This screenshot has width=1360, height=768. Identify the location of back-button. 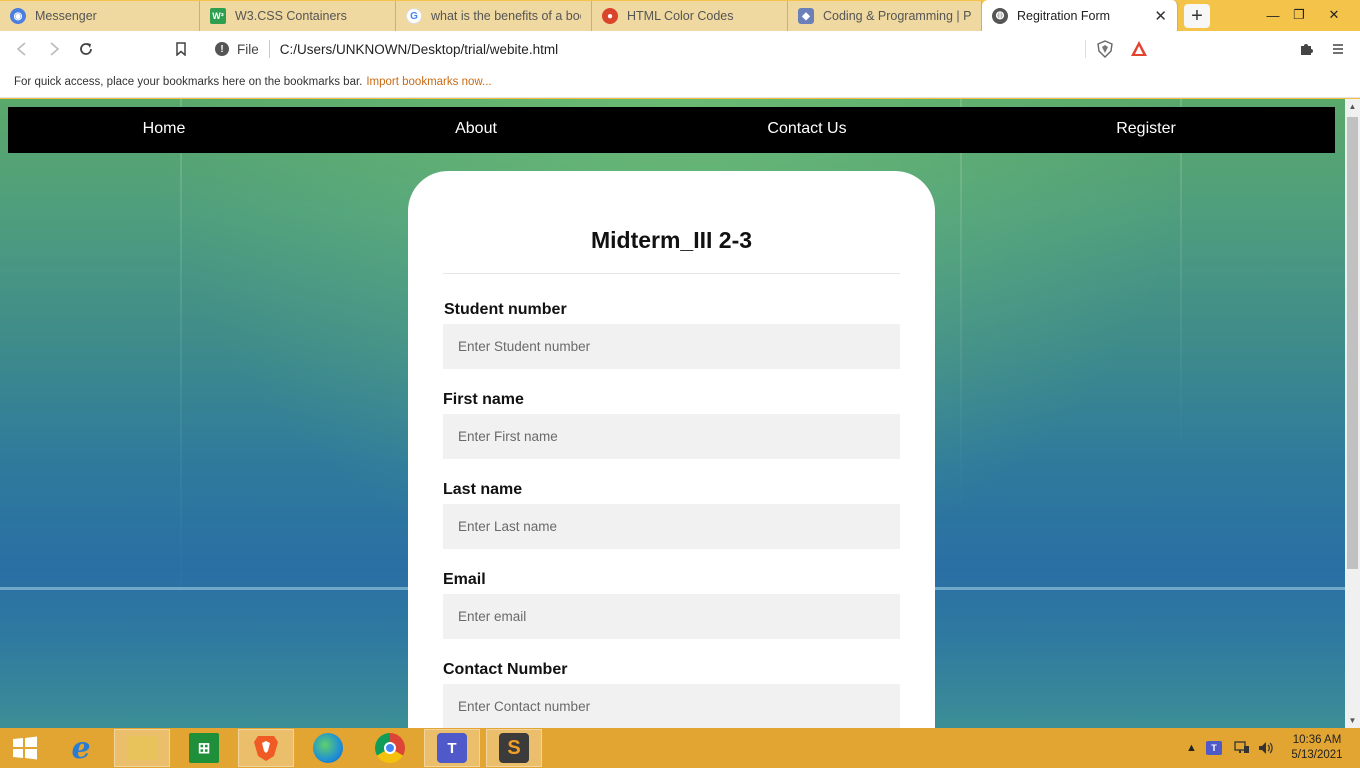
(22, 49).